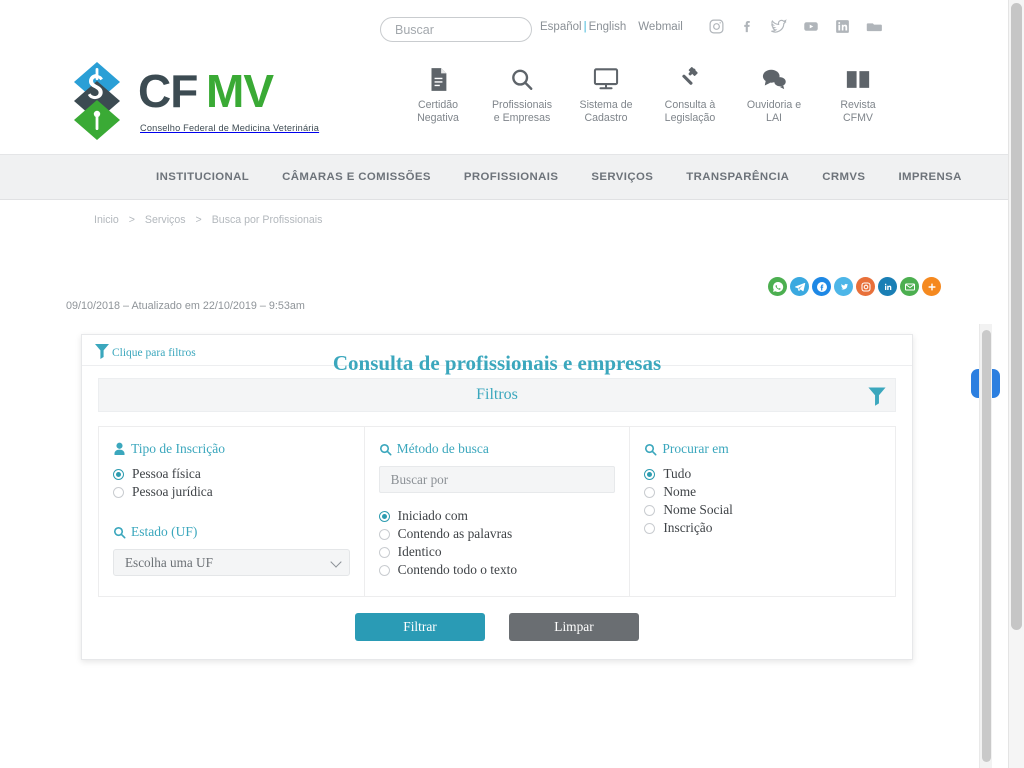 This screenshot has width=1024, height=768. What do you see at coordinates (456, 29) in the screenshot?
I see `search-input` at bounding box center [456, 29].